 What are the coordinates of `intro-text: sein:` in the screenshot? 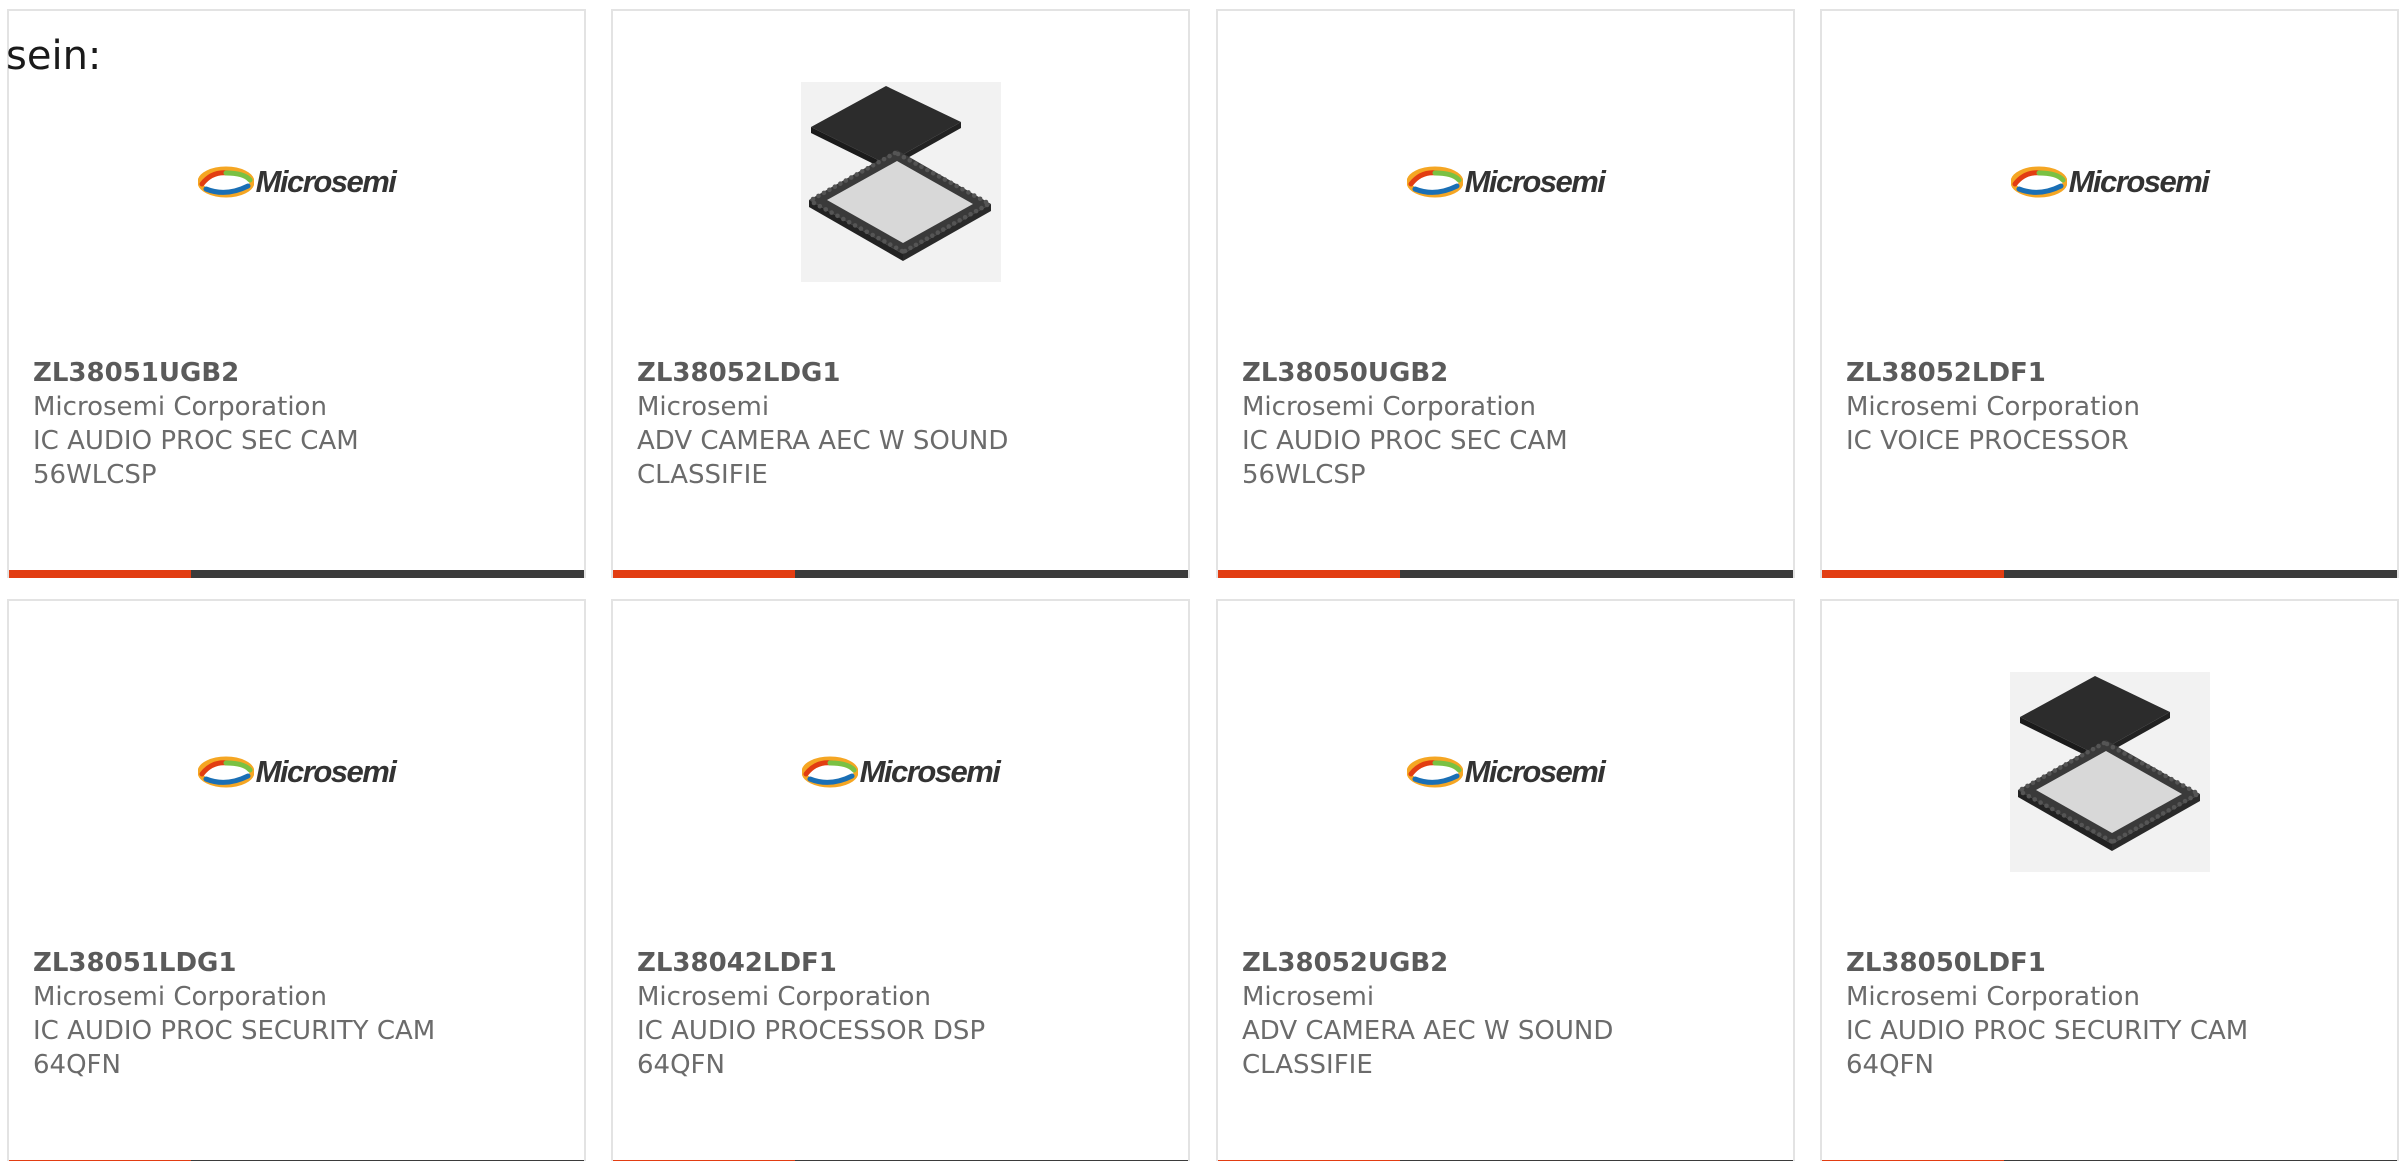 It's located at (54, 56).